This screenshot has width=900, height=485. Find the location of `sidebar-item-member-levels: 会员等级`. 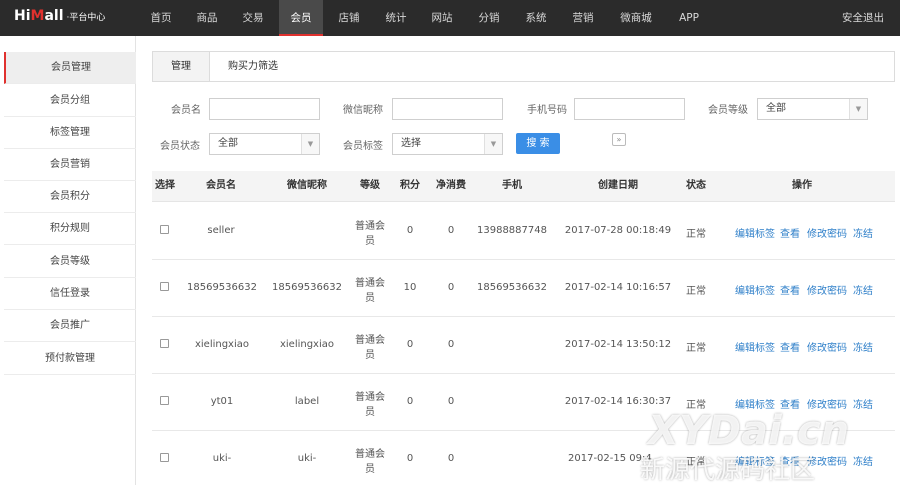

sidebar-item-member-levels: 会员等级 is located at coordinates (70, 262).